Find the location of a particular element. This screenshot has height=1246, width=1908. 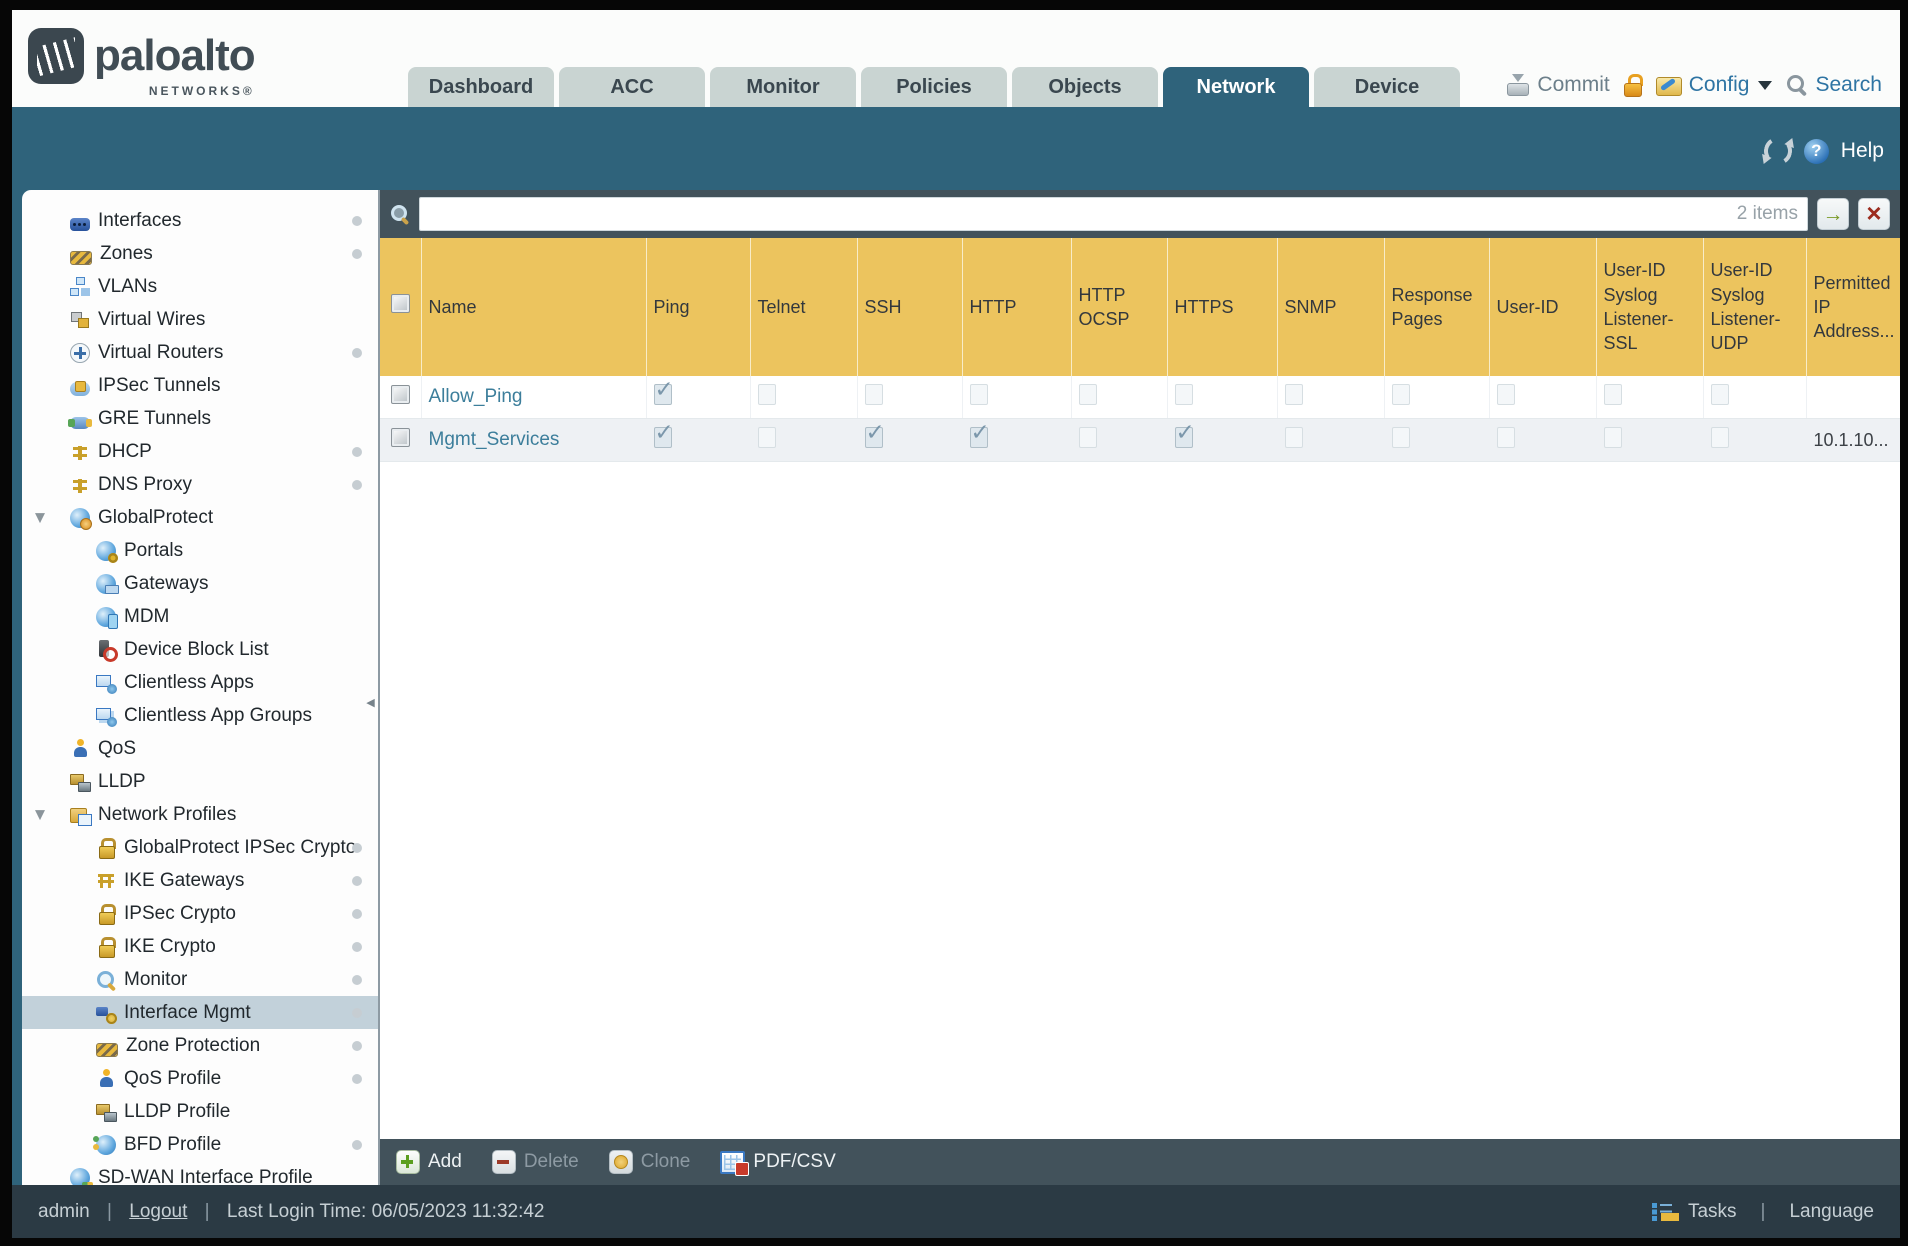

sidebar-item-interfaces: Interfaces is located at coordinates (200, 220).